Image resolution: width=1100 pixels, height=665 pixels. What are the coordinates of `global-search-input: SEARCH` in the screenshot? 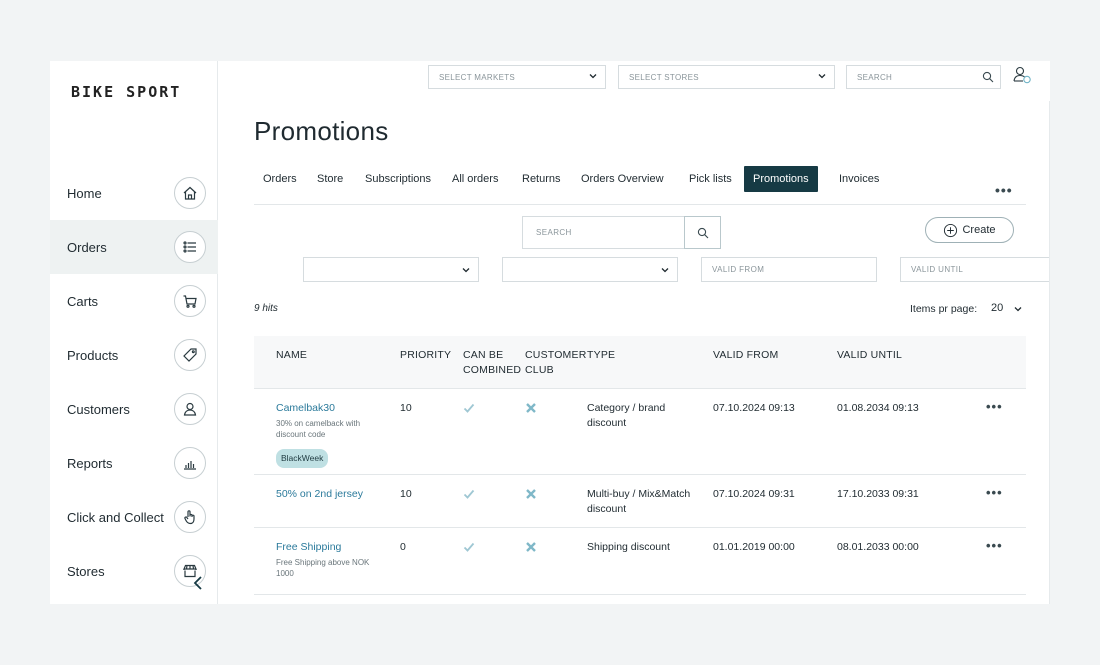 It's located at (923, 77).